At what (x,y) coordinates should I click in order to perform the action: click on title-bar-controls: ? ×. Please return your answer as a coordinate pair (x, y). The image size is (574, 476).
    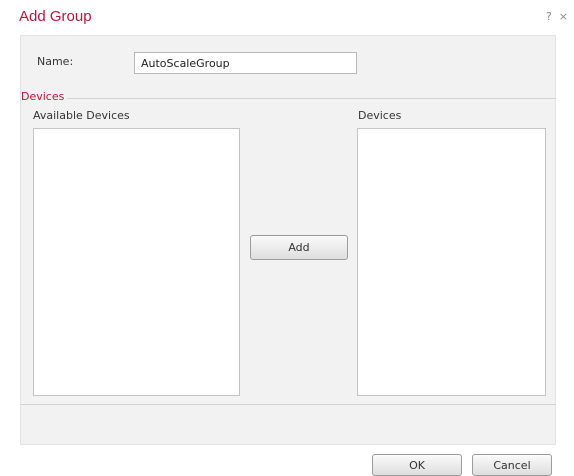
    Looking at the image, I should click on (557, 16).